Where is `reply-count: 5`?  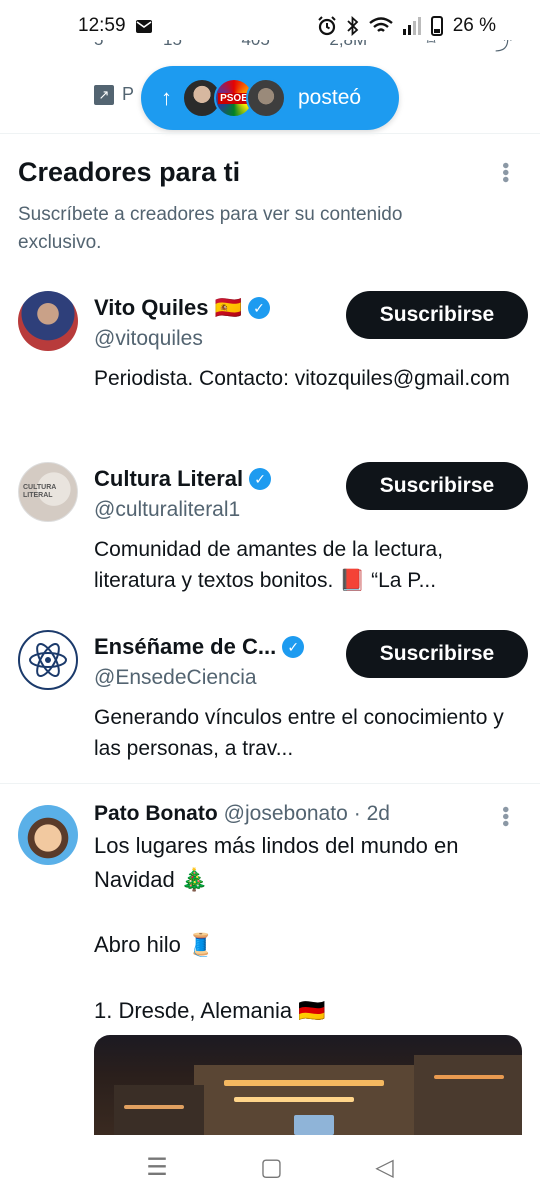
reply-count: 5 is located at coordinates (98, 47).